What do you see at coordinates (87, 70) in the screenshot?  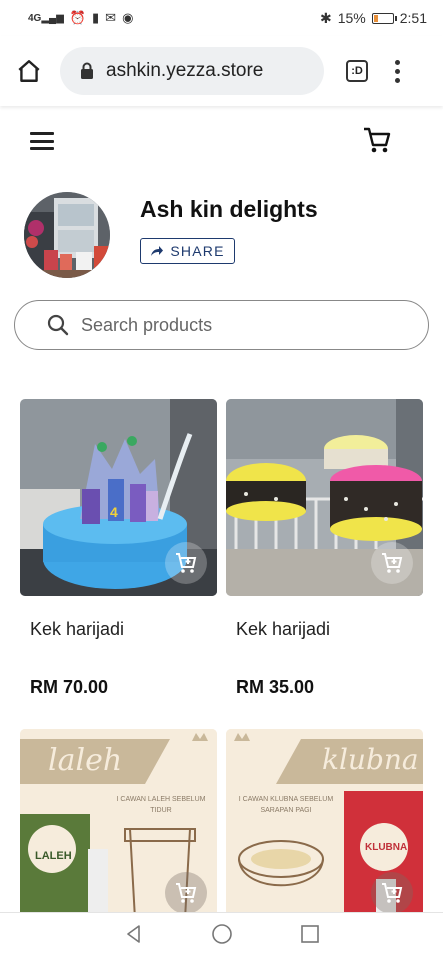 I see `lock-icon` at bounding box center [87, 70].